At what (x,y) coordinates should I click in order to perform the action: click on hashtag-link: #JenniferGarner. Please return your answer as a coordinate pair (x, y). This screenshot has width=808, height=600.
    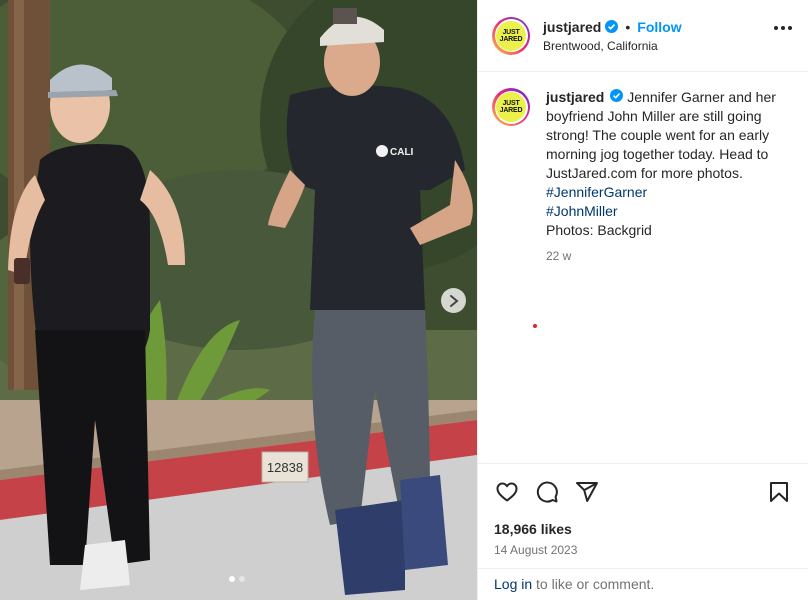
    Looking at the image, I should click on (664, 192).